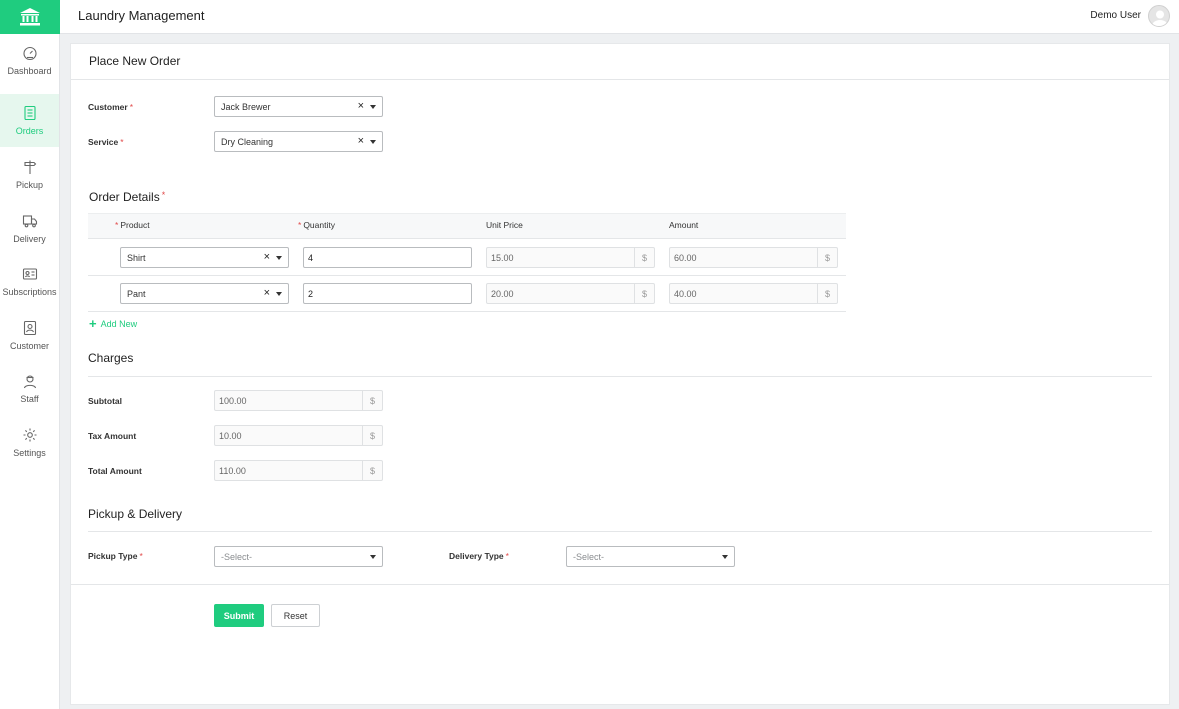 The image size is (1179, 709). I want to click on sidebar-item-label: Customer, so click(29, 346).